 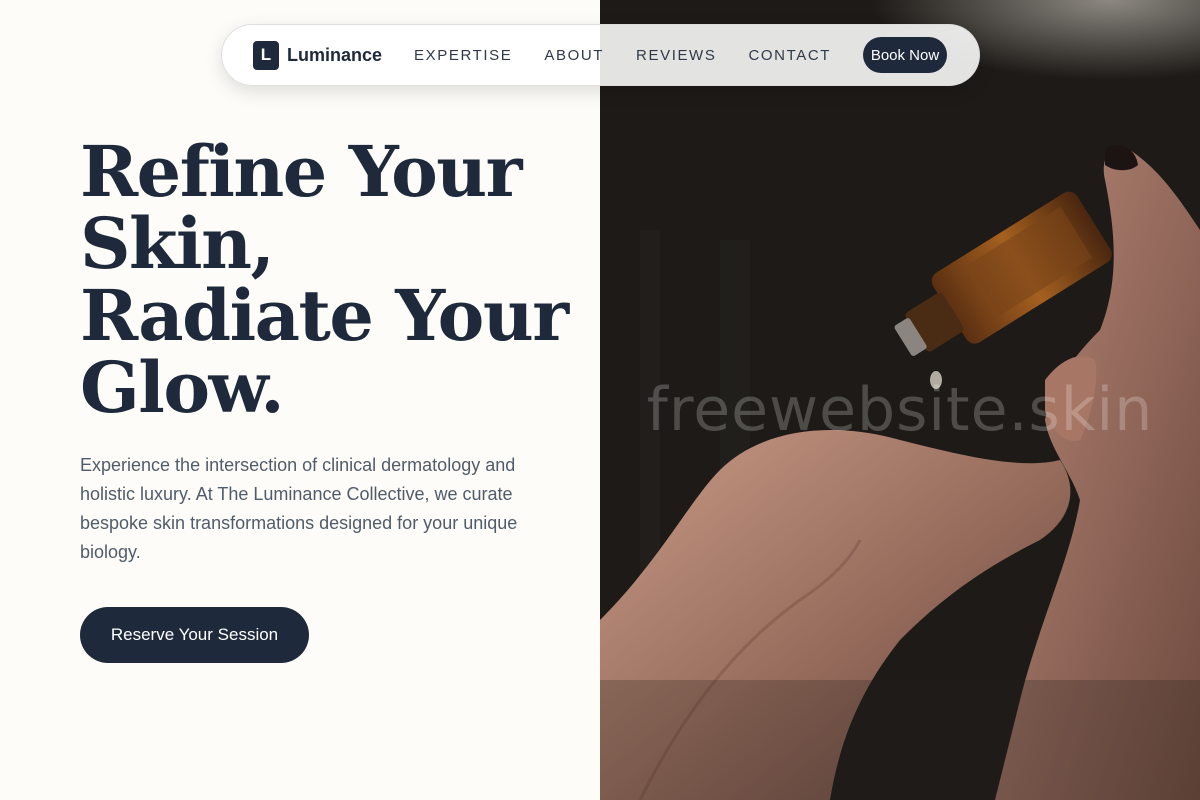 I want to click on hero-title-line: Skin,, so click(x=177, y=243).